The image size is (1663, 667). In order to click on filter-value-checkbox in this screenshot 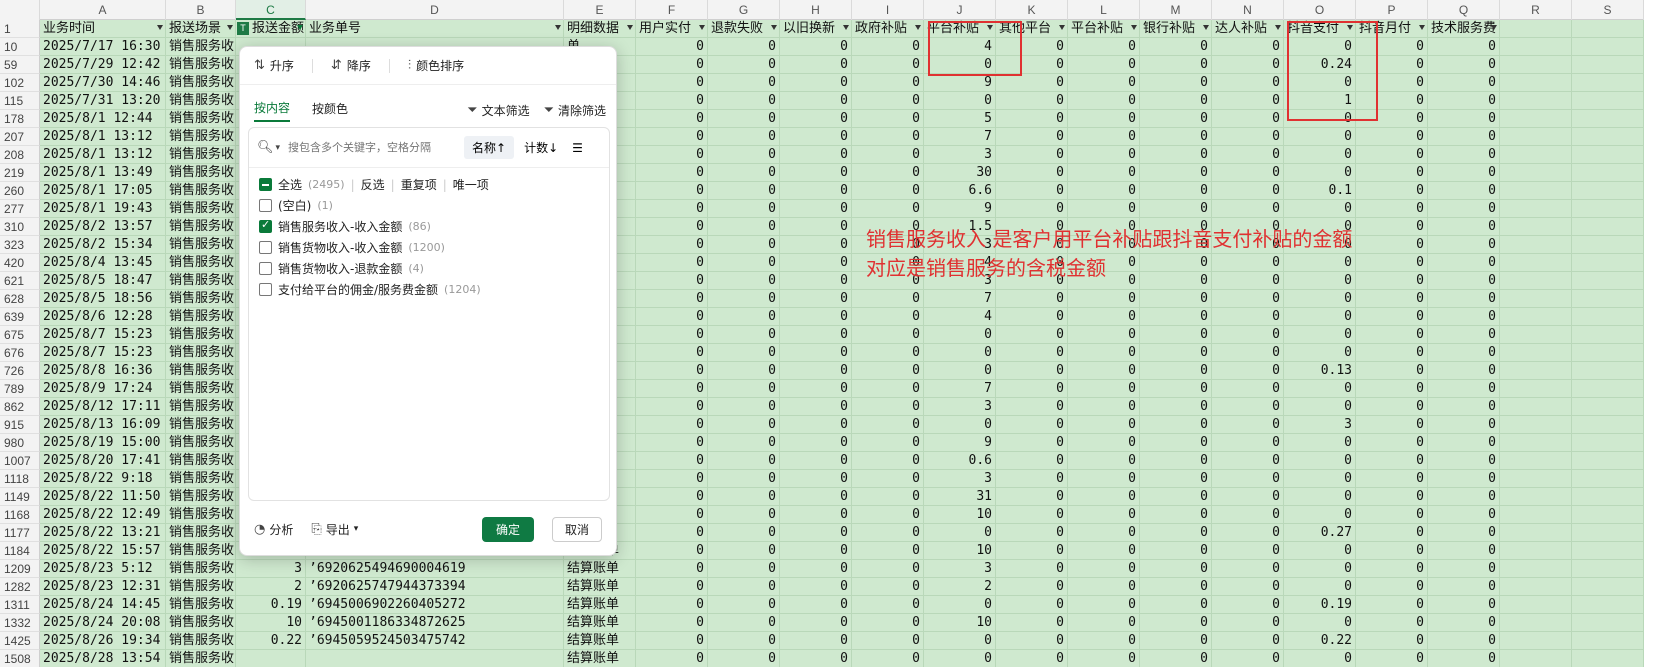, I will do `click(265, 205)`.